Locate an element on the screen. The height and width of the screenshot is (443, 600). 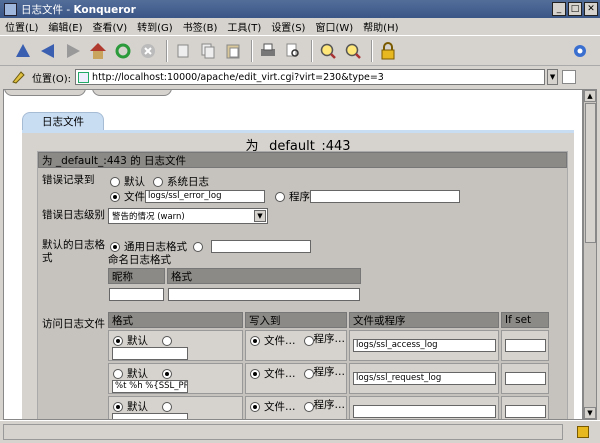
up-icon is located at coordinates (23, 51).